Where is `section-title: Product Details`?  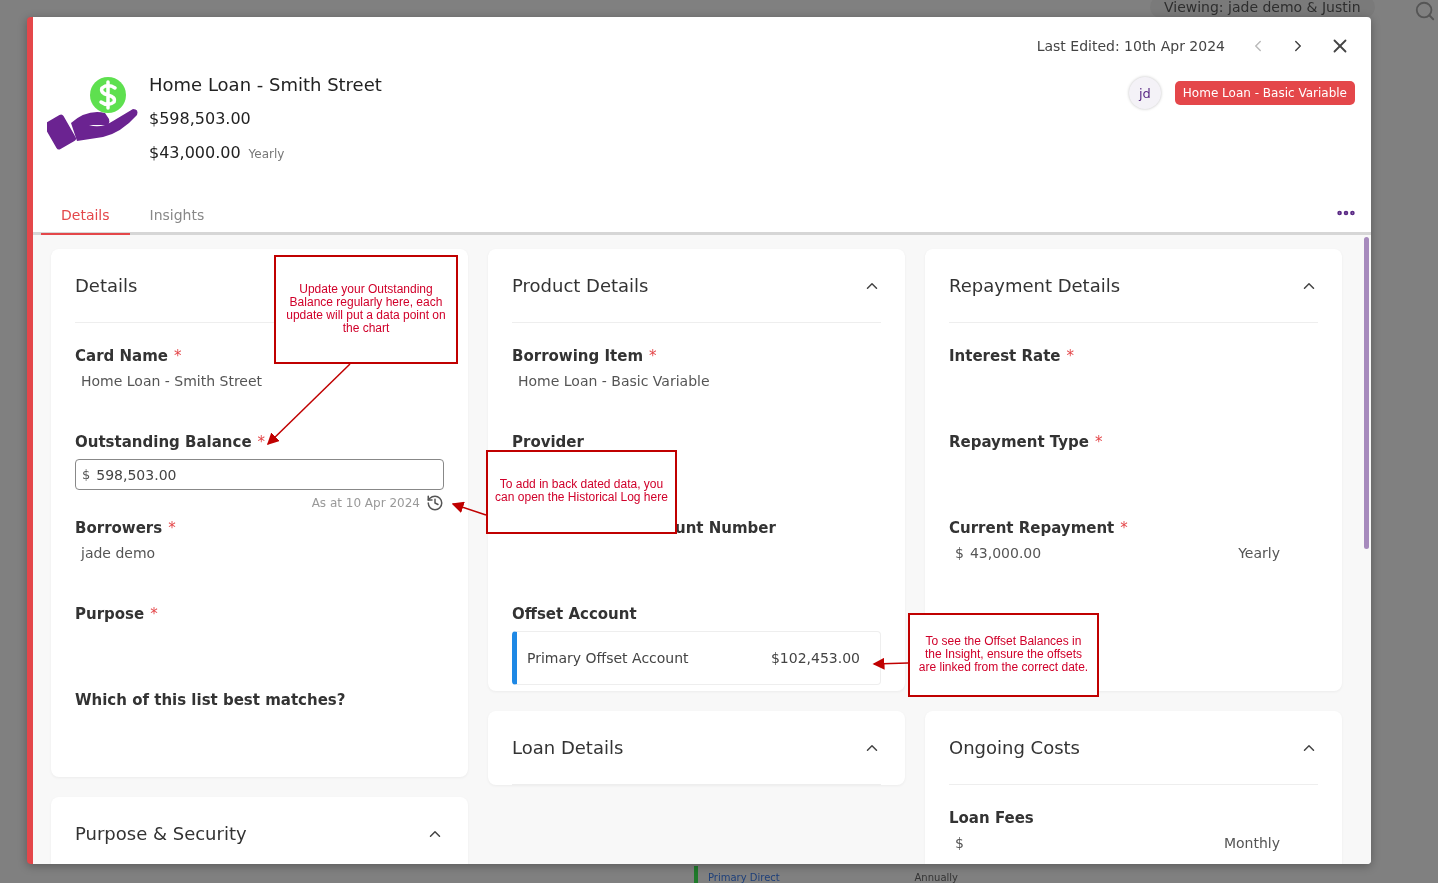 section-title: Product Details is located at coordinates (580, 285).